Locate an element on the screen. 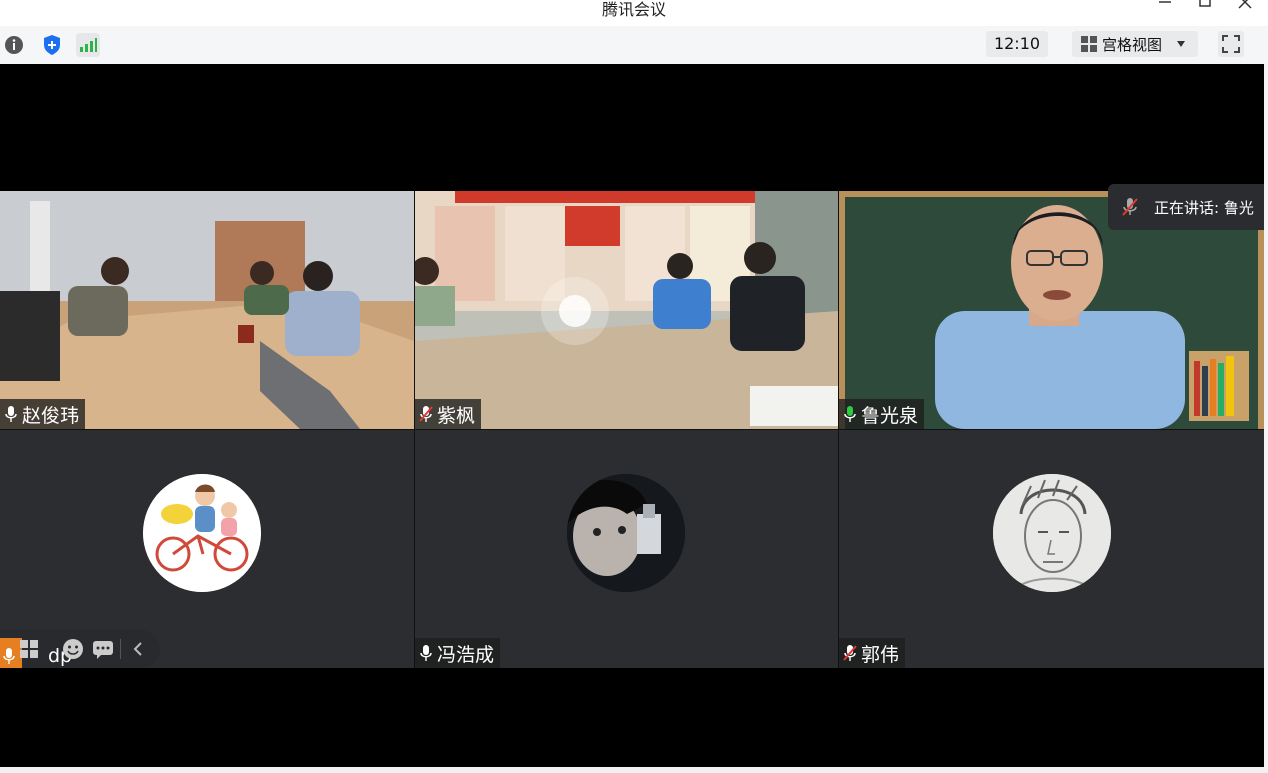  avatar-tile-6: 郭伟 is located at coordinates (1051, 549).